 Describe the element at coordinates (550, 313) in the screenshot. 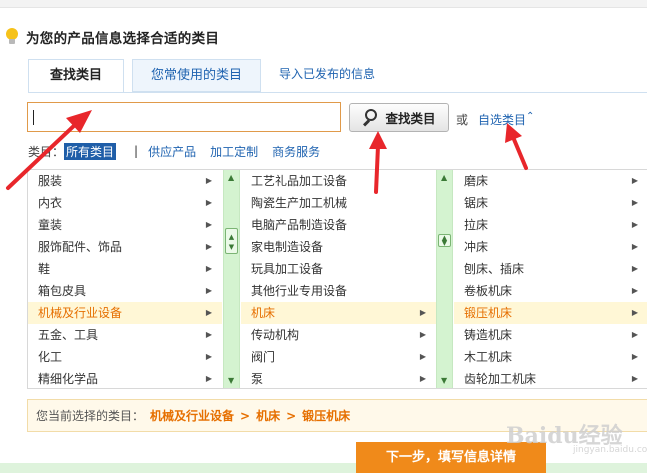

I see `category-item-selected: 锻压机床 ▶` at that location.